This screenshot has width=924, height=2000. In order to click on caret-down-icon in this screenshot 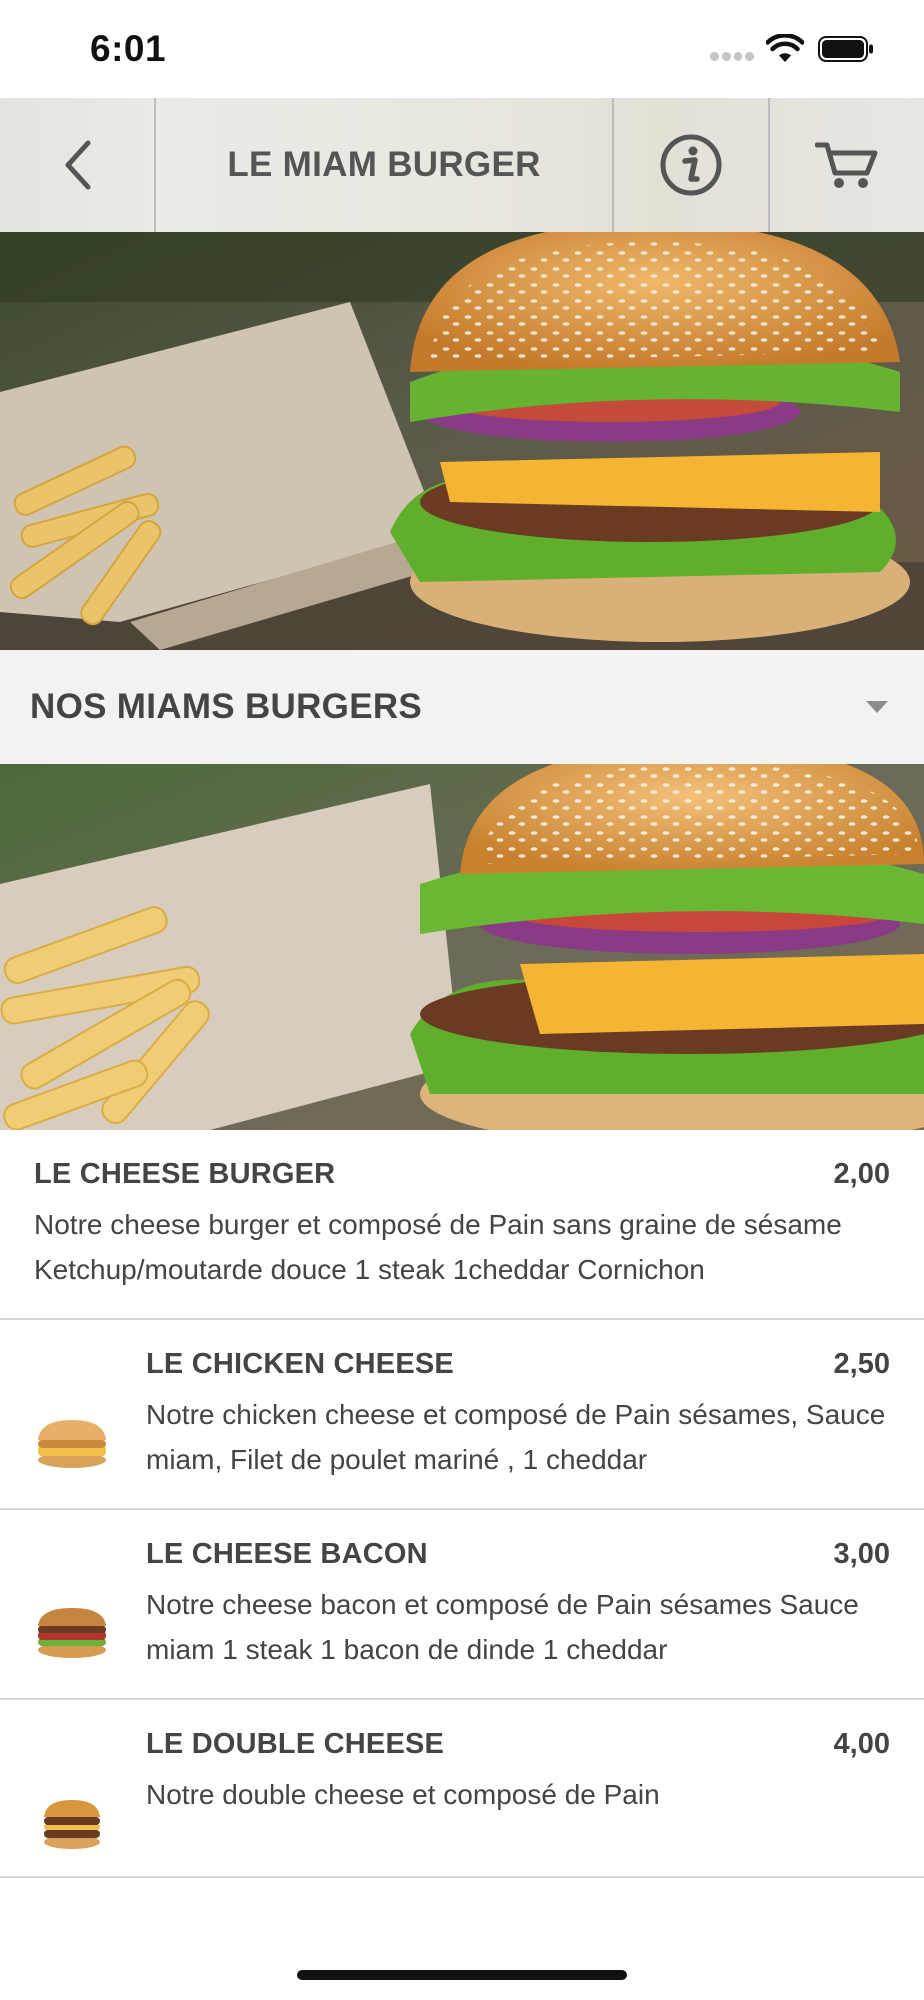, I will do `click(877, 707)`.